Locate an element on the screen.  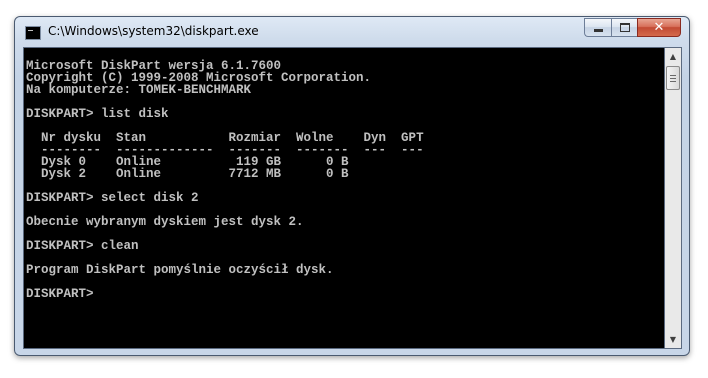
scrollbar-thumb is located at coordinates (673, 78).